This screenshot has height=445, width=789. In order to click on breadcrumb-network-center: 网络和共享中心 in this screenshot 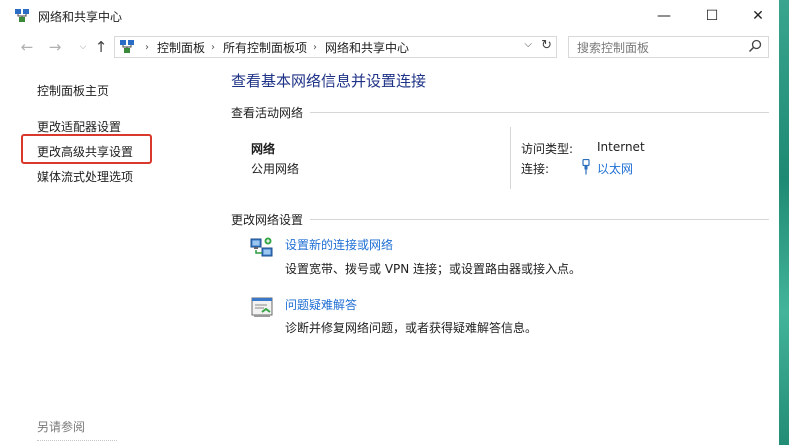, I will do `click(367, 47)`.